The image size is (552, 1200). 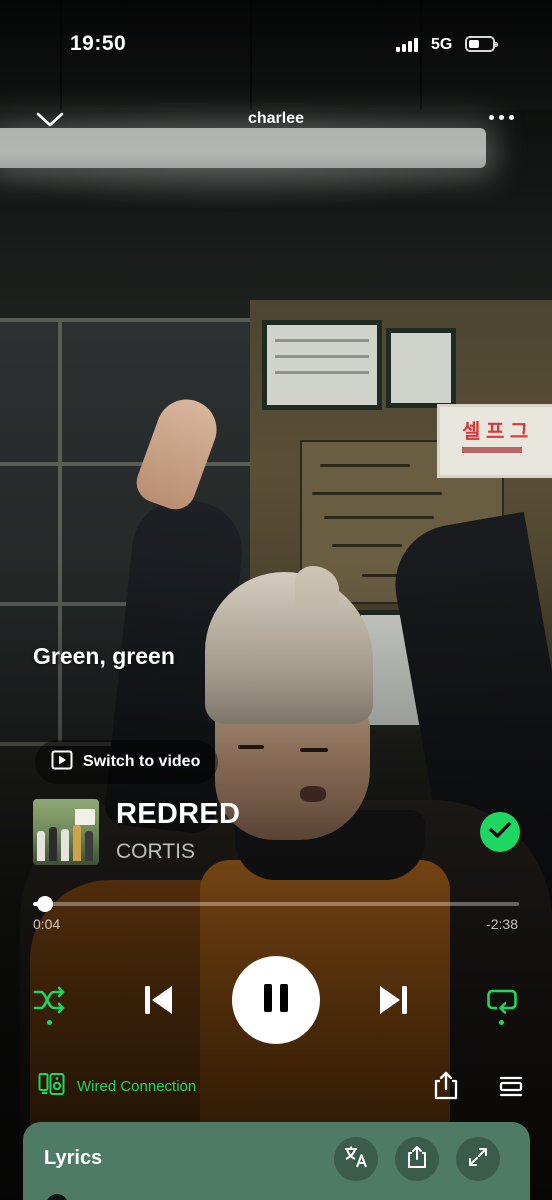 What do you see at coordinates (511, 1087) in the screenshot?
I see `queue-button` at bounding box center [511, 1087].